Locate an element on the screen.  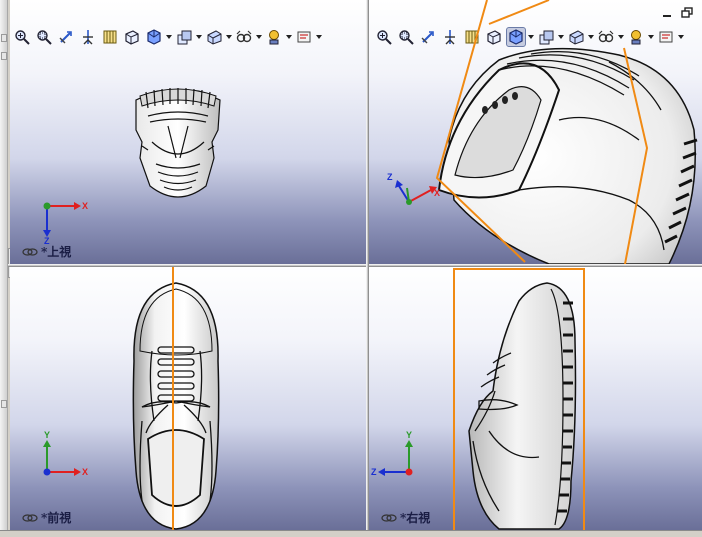
status-bar is located at coordinates (351, 533).